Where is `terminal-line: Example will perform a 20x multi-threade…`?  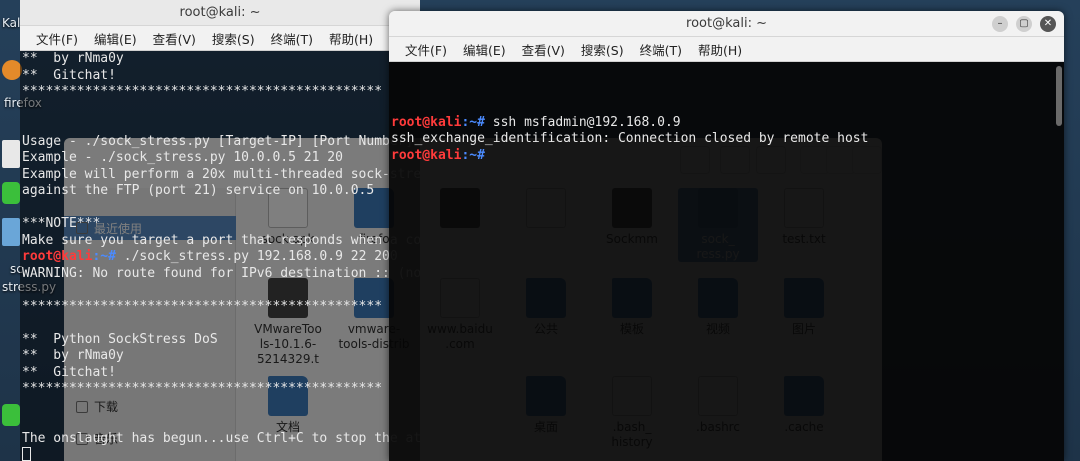 terminal-line: Example will perform a 20x multi-threade… is located at coordinates (221, 174).